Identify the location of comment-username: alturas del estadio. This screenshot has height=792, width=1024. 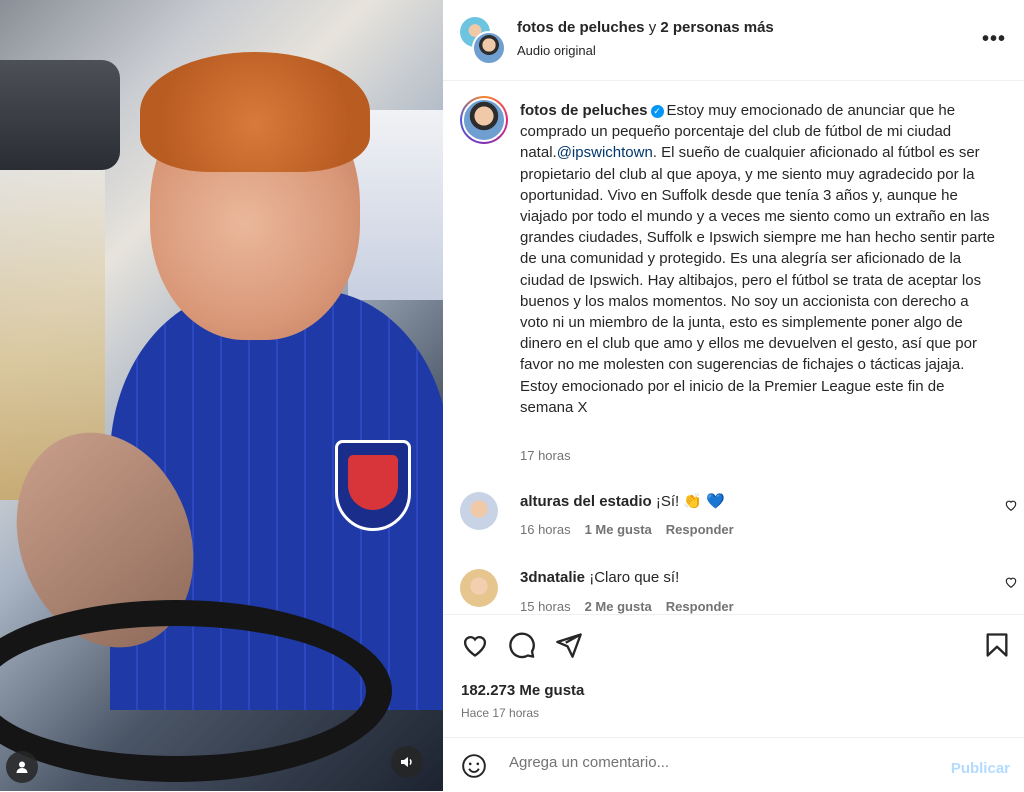
(586, 501).